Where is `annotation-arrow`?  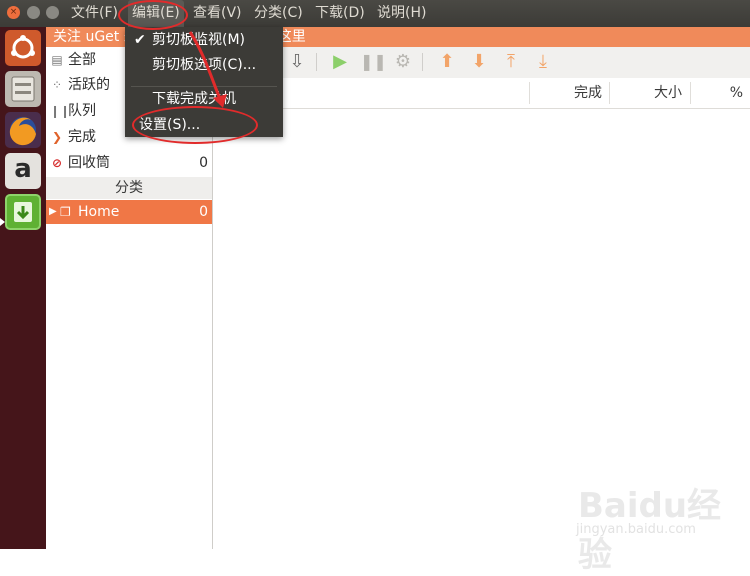
annotation-arrow is located at coordinates (207, 69).